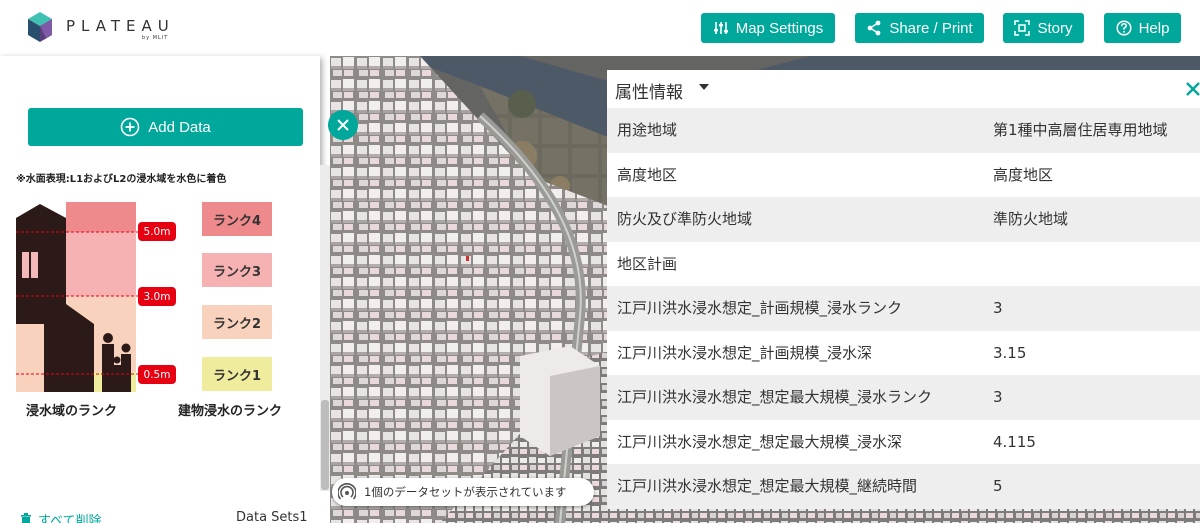 The image size is (1200, 523). What do you see at coordinates (649, 90) in the screenshot?
I see `attribute-info-title: 属性情報` at bounding box center [649, 90].